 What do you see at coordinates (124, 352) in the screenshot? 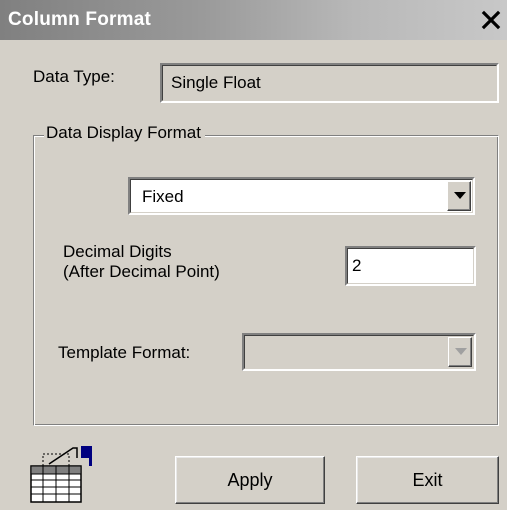
I see `template-format-label: Template Format:` at bounding box center [124, 352].